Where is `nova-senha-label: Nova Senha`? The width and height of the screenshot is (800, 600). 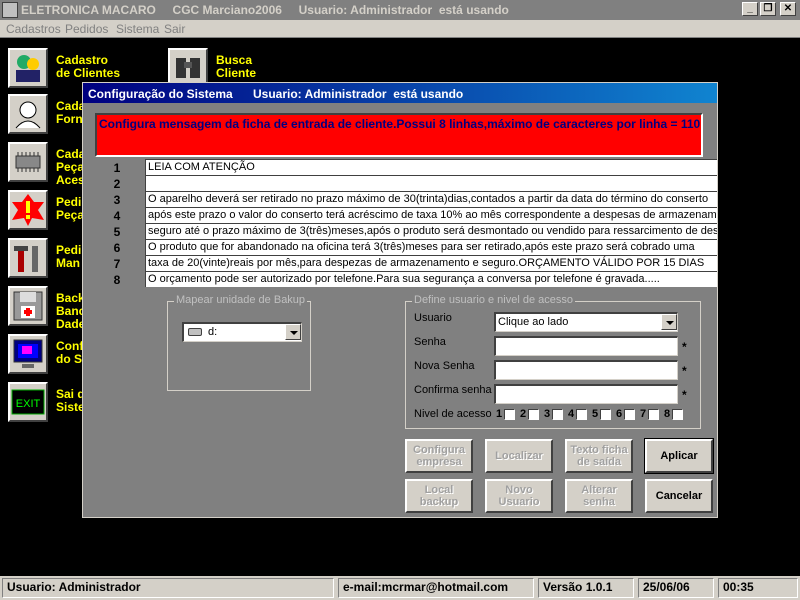
nova-senha-label: Nova Senha is located at coordinates (444, 366).